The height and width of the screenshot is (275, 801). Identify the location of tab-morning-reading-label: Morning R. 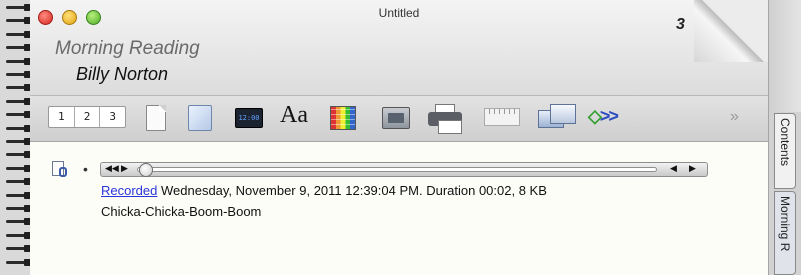
(785, 224).